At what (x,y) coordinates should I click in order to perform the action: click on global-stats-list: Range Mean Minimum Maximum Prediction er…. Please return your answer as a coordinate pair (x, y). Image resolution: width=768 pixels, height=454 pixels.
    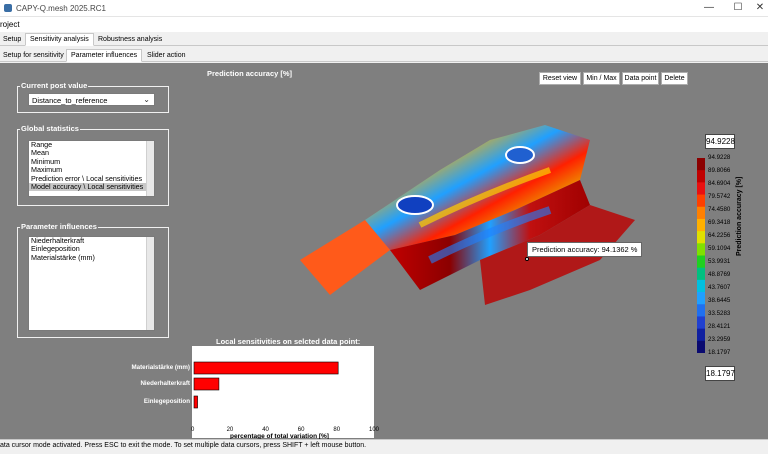
    Looking at the image, I should click on (91, 168).